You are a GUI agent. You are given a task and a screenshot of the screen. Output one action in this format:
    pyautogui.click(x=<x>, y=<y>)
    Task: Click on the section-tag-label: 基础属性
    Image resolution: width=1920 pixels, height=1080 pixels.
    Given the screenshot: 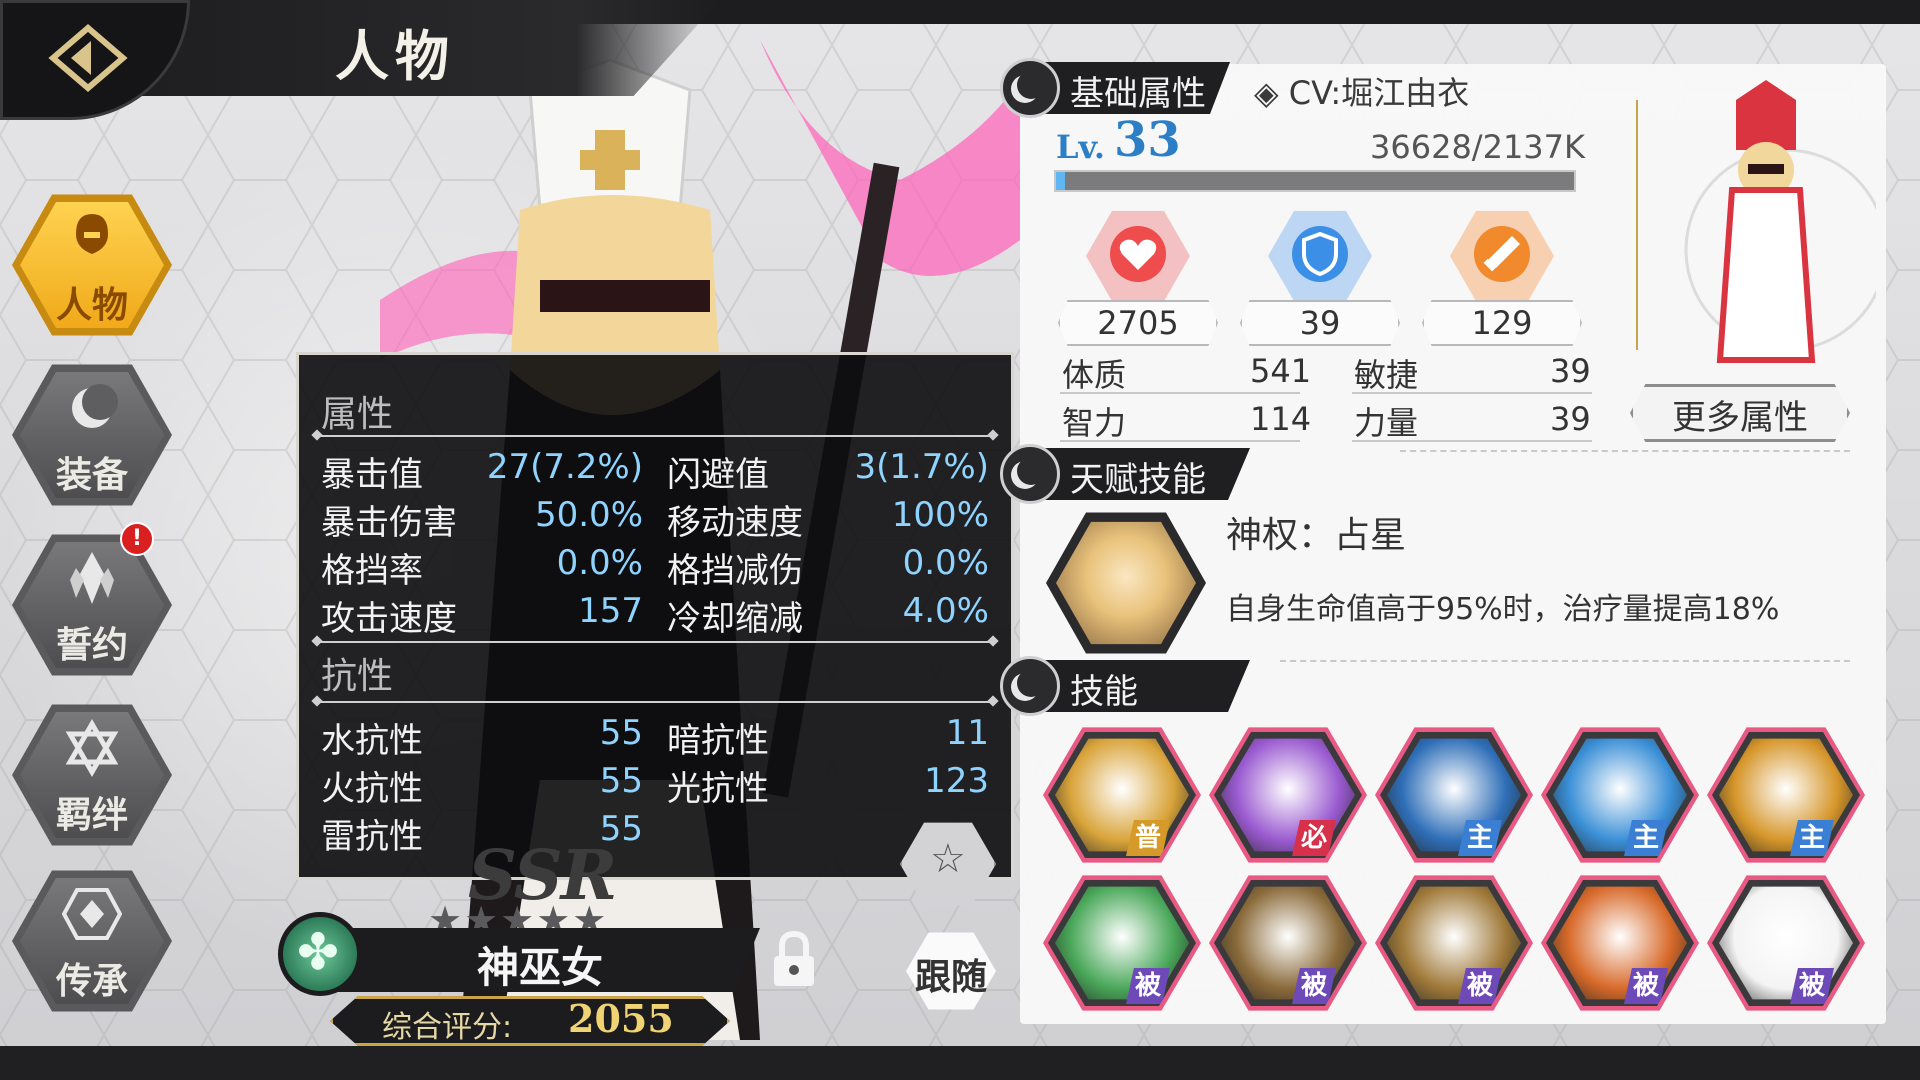 What is the action you would take?
    pyautogui.click(x=1138, y=94)
    